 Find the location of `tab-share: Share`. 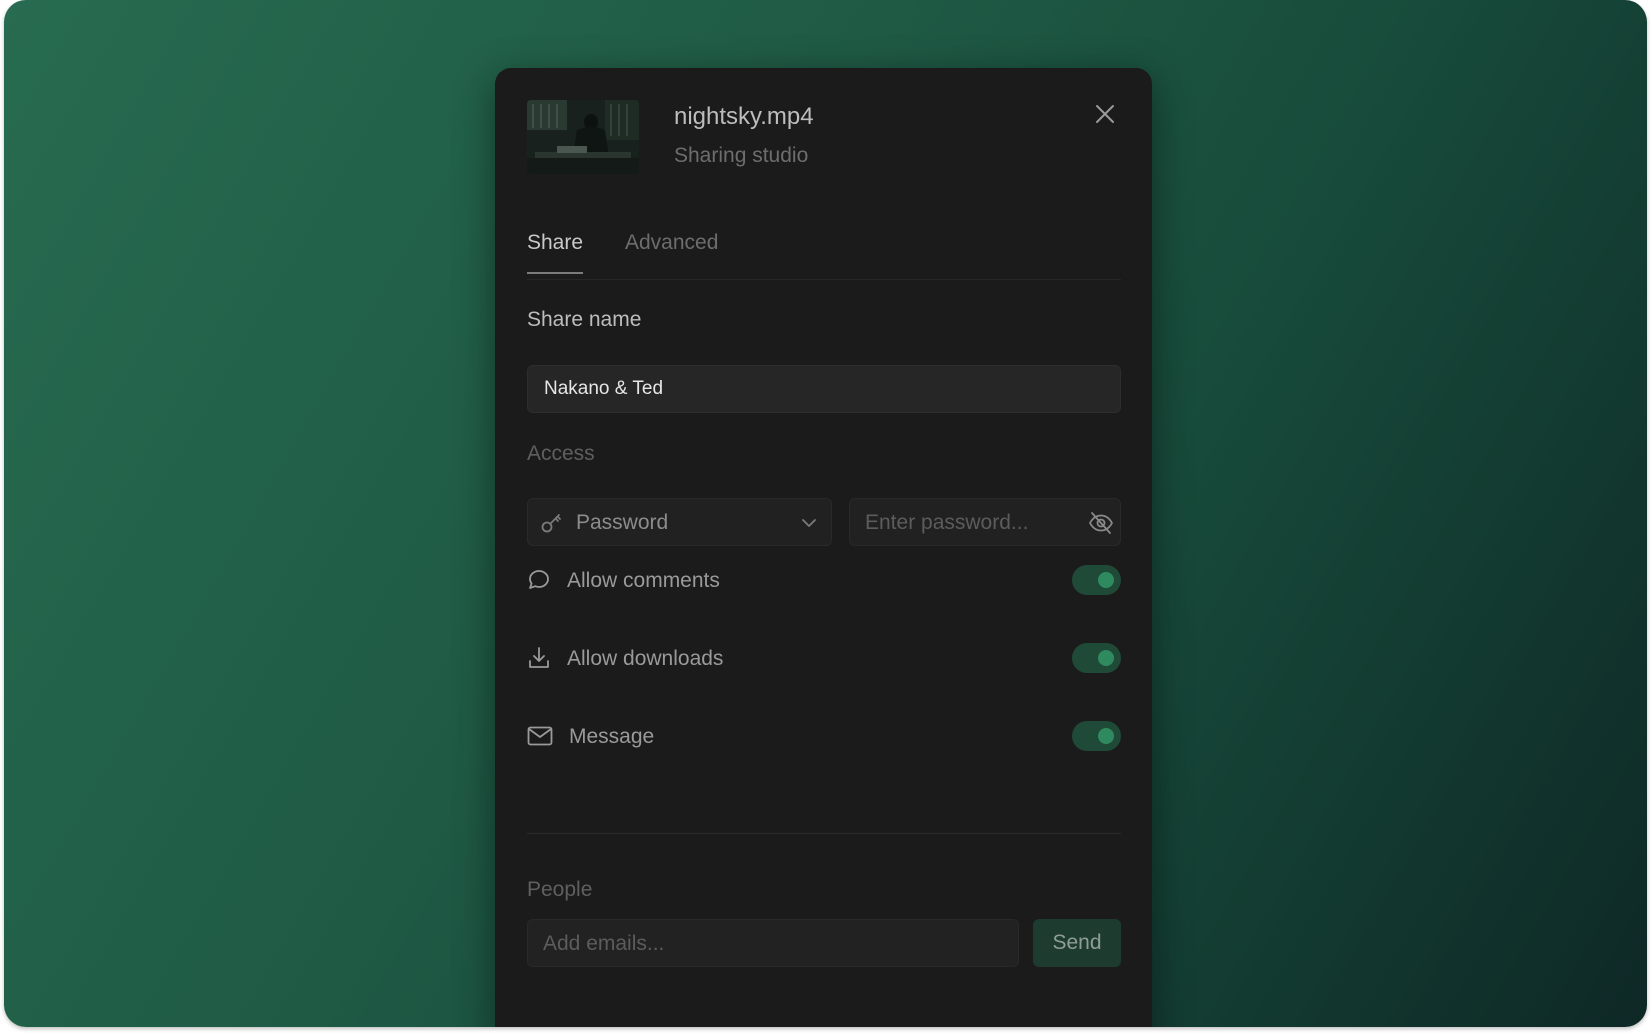

tab-share: Share is located at coordinates (555, 252).